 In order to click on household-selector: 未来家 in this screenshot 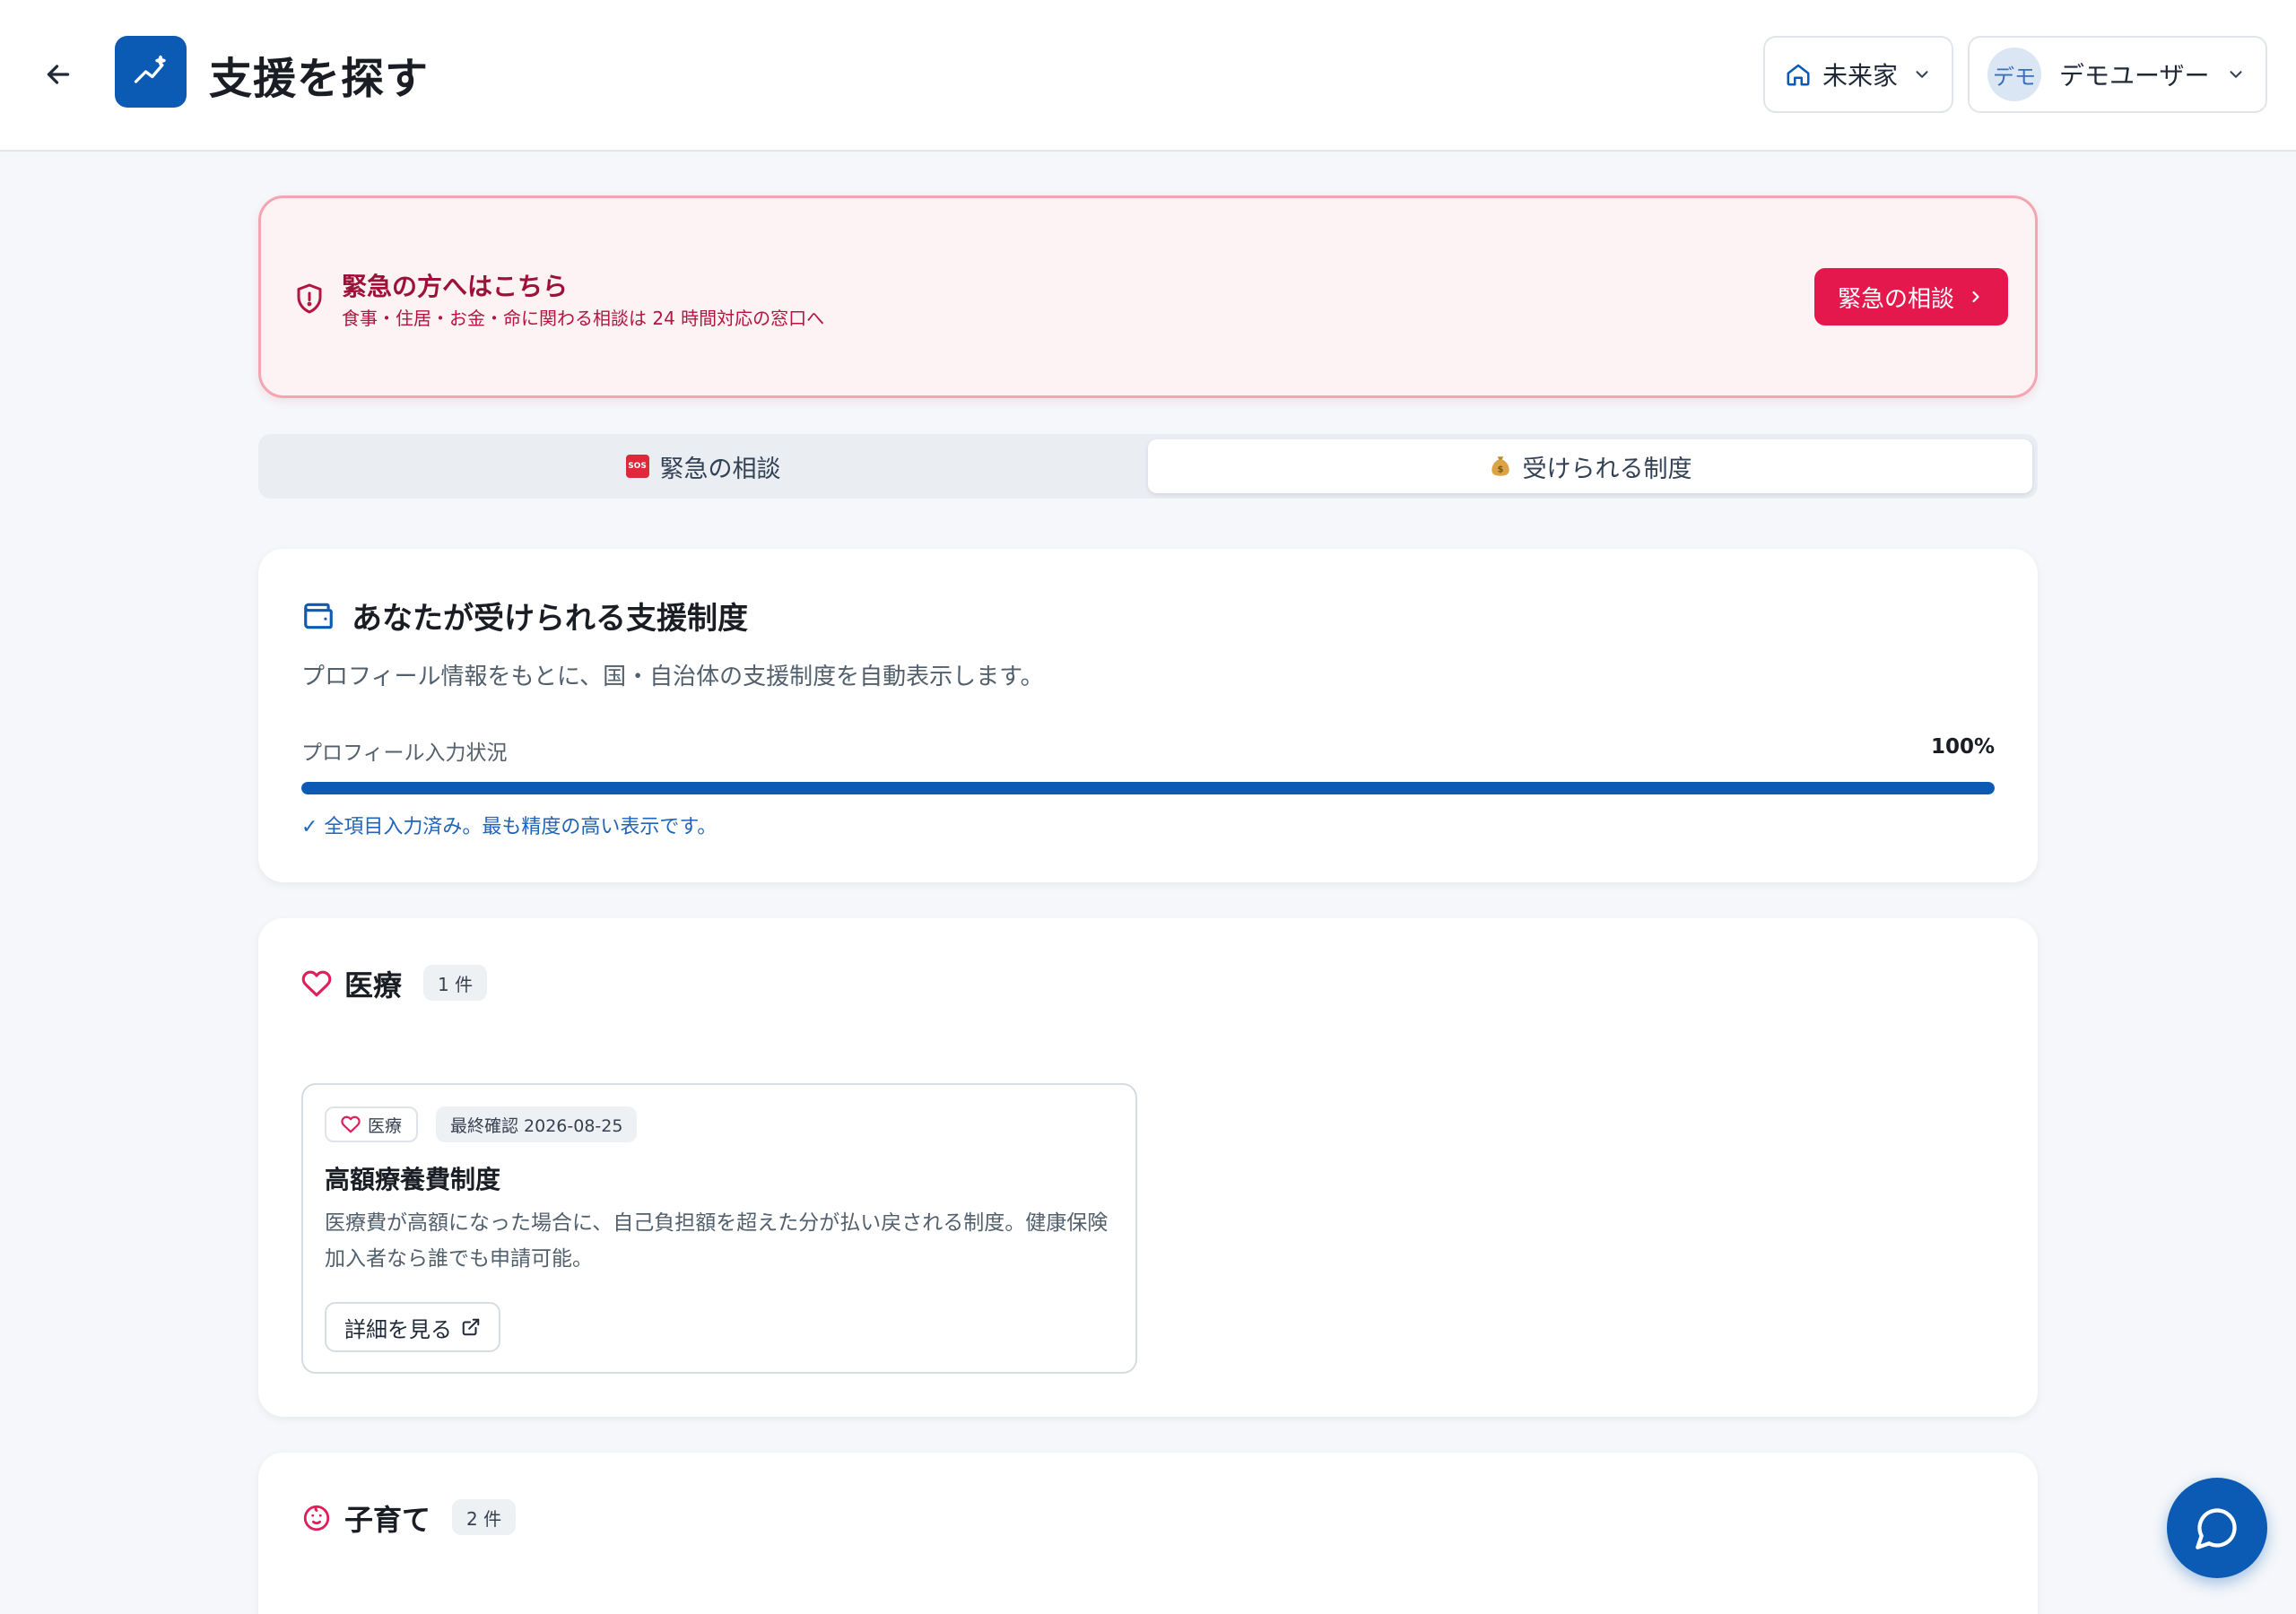, I will do `click(1858, 74)`.